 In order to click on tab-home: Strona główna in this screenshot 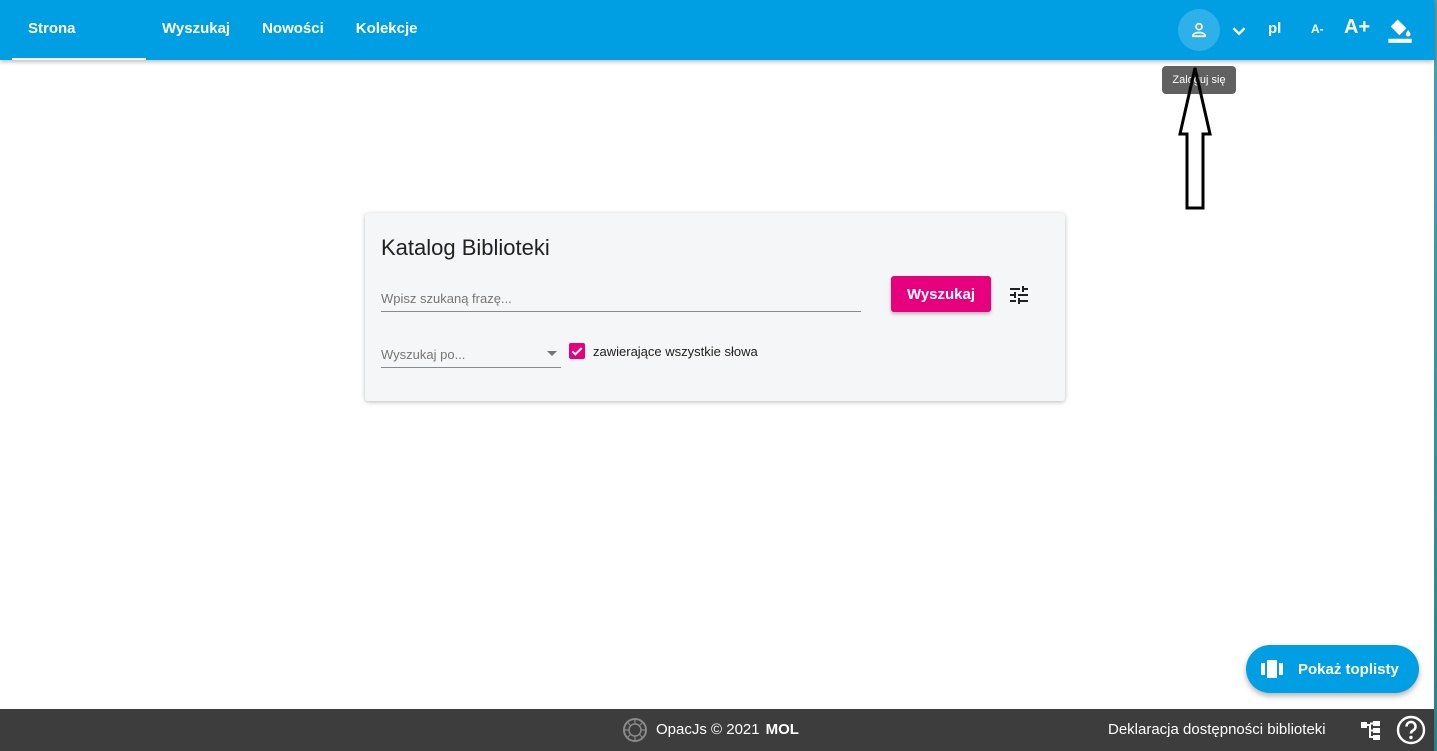, I will do `click(79, 47)`.